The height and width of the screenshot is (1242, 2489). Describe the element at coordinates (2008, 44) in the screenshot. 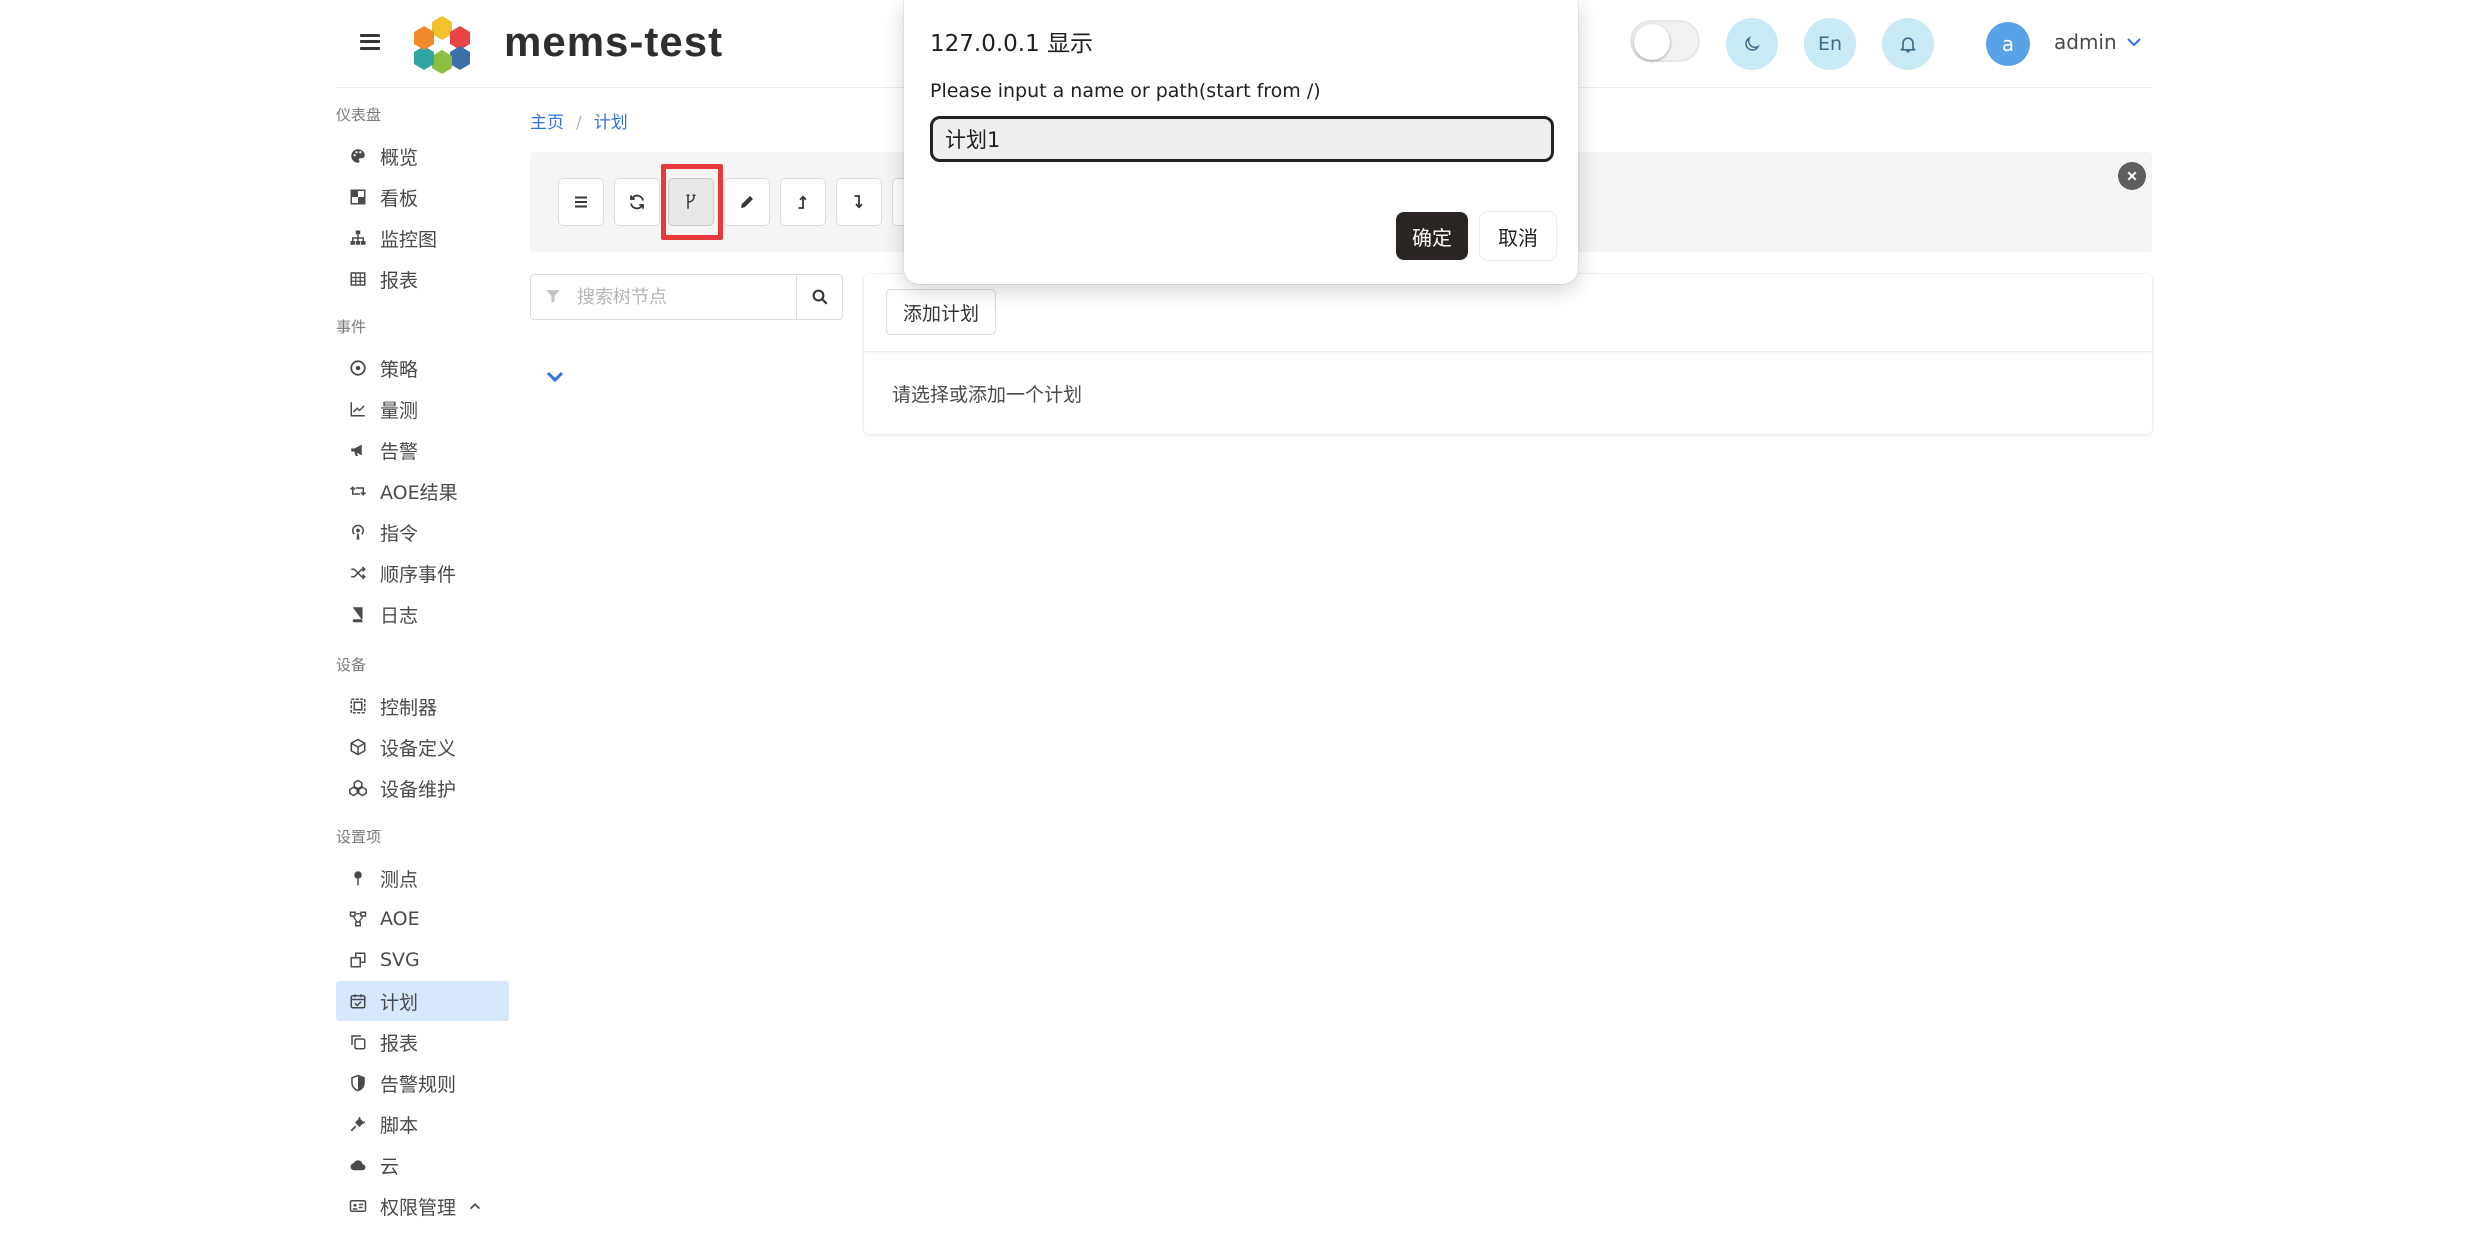

I see `avatar: a` at that location.